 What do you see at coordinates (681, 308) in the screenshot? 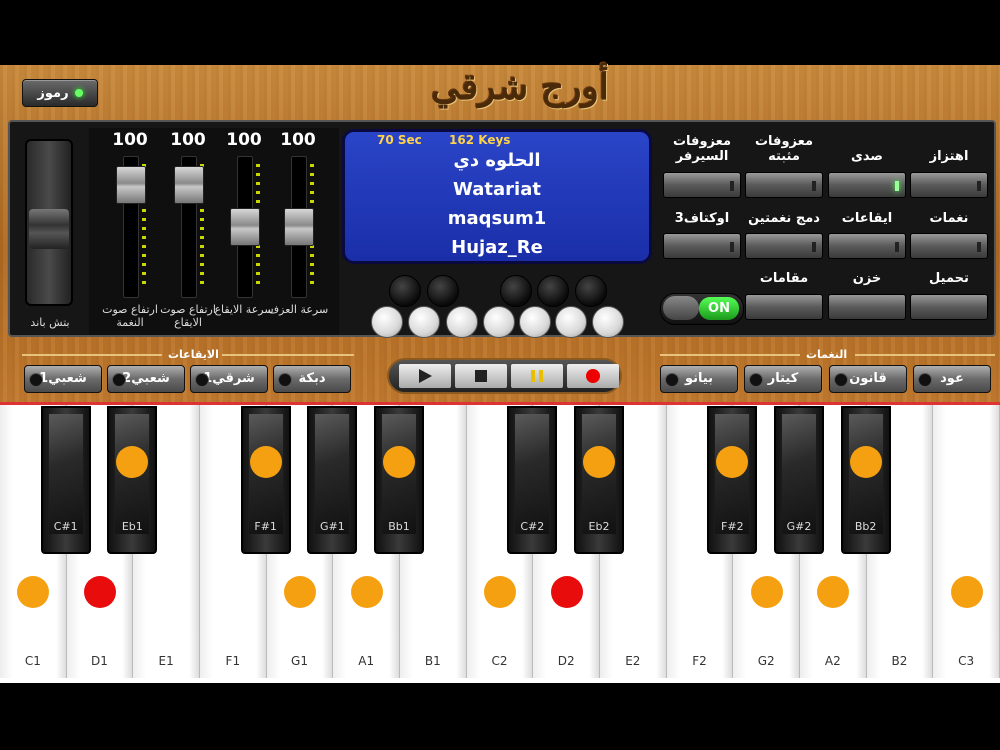
I see `toggle-knob` at bounding box center [681, 308].